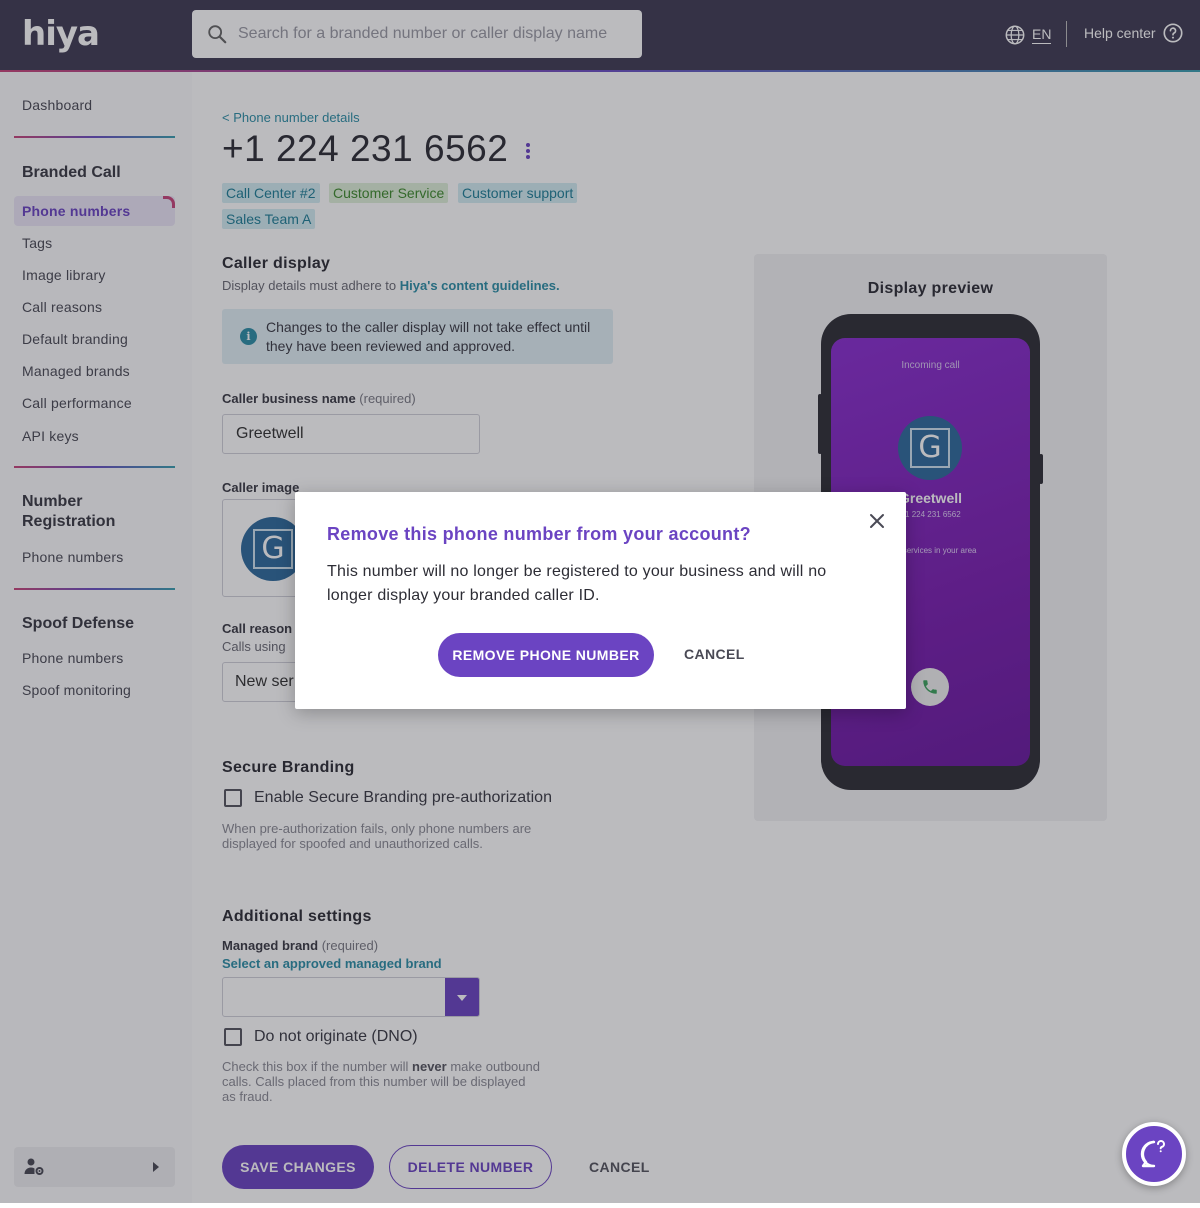 The image size is (1200, 1208). I want to click on chat-support-button, so click(1154, 1154).